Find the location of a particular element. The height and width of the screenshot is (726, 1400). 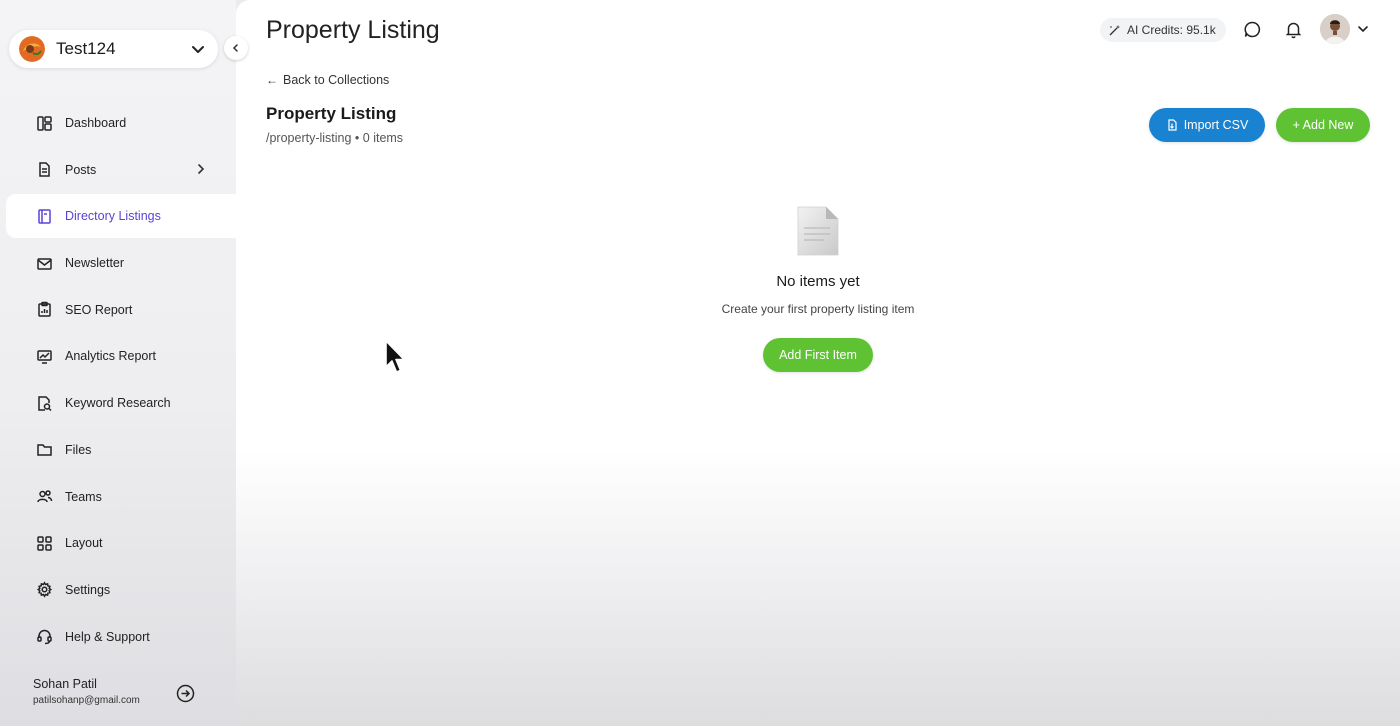

collection-meta: /property-listing • 0 items is located at coordinates (335, 138).